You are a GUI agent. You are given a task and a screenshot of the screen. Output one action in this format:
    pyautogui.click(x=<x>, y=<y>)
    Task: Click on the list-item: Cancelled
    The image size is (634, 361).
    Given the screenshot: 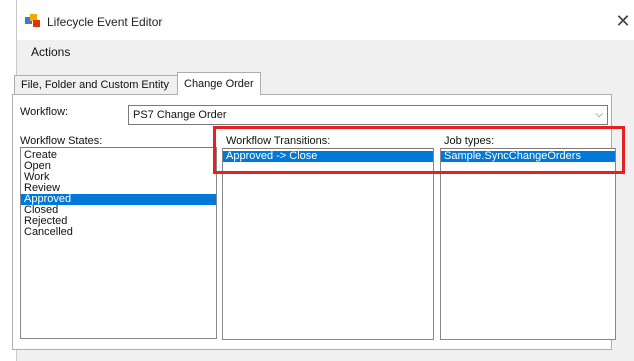 What is the action you would take?
    pyautogui.click(x=118, y=232)
    